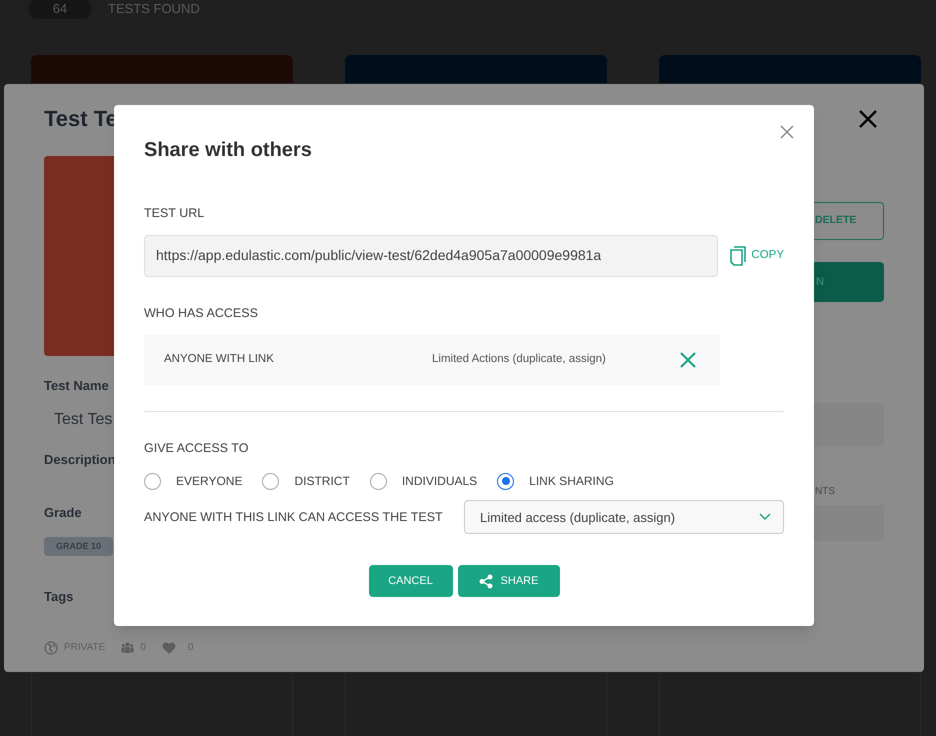 This screenshot has height=736, width=936. Describe the element at coordinates (154, 9) in the screenshot. I see `results-label: TESTS FOUND` at that location.